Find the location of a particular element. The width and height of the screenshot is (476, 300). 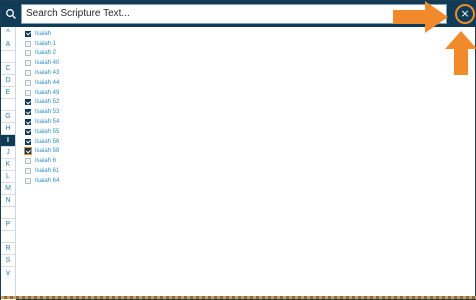

list-item-label: Isaiah 2 is located at coordinates (46, 53).